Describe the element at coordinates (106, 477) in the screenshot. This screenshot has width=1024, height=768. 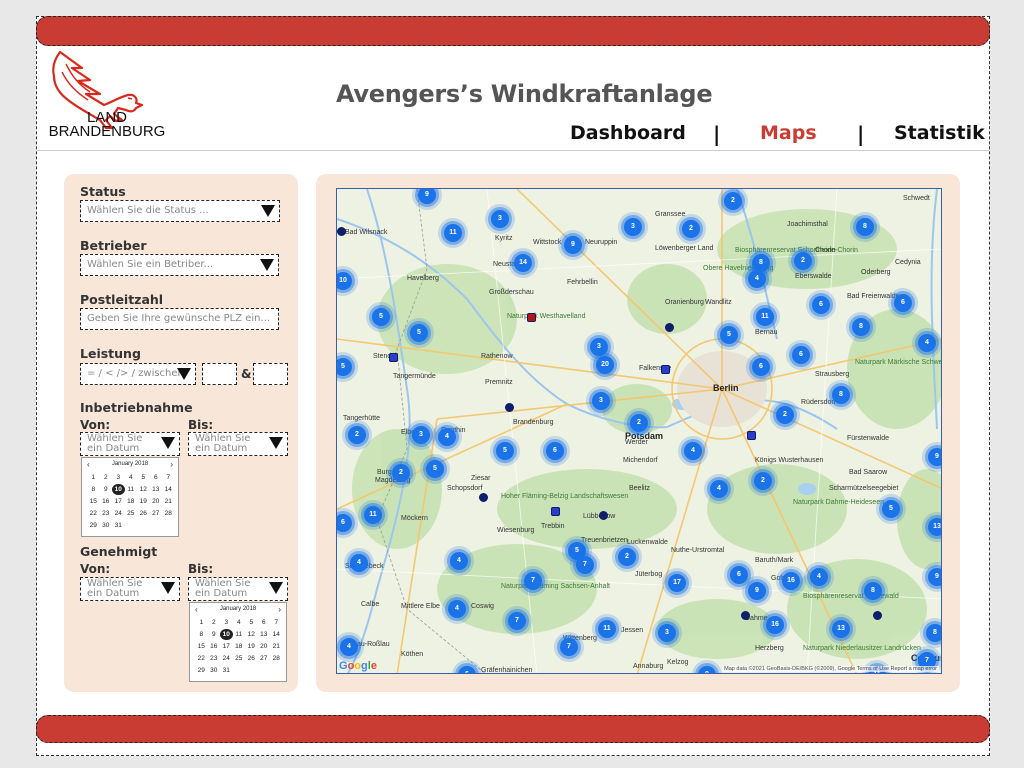
I see `calendar-day: 2` at that location.